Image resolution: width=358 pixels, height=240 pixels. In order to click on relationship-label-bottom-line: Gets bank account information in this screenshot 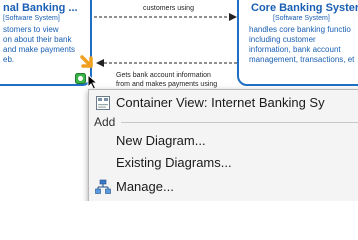, I will do `click(163, 75)`.